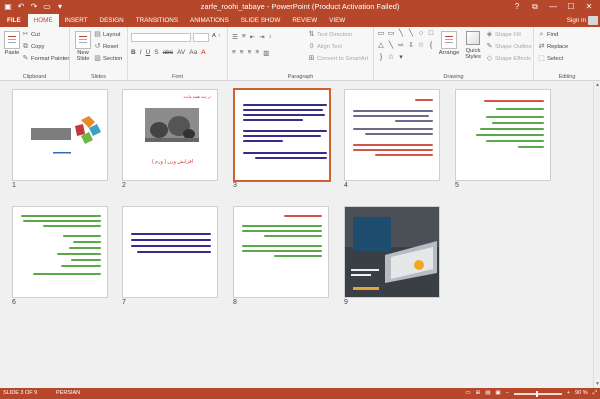 Image resolution: width=600 pixels, height=399 pixels. I want to click on tab-insert: INSERT, so click(76, 20).